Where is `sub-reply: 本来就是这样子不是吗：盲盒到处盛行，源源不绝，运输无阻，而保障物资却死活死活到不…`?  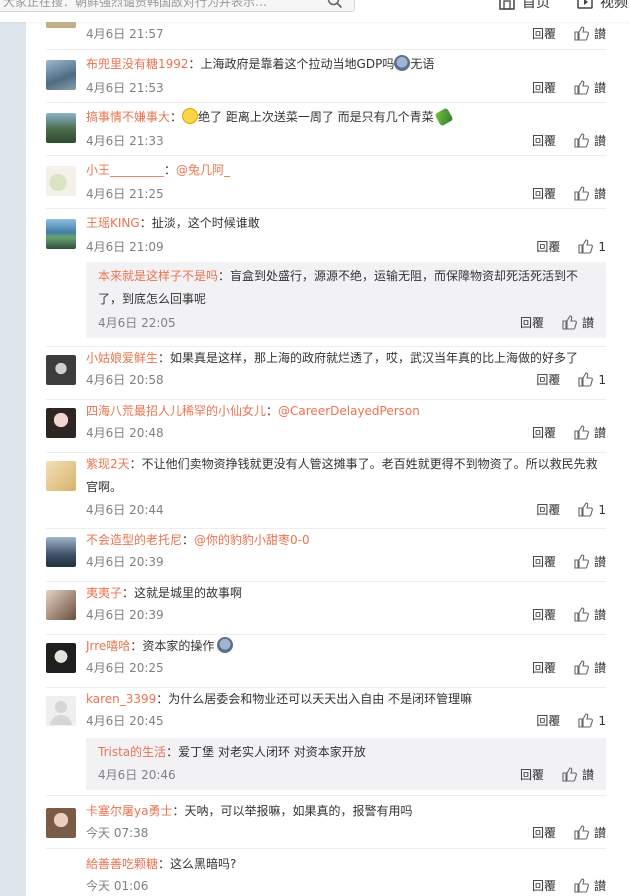 sub-reply: 本来就是这样子不是吗：盲盒到处盛行，源源不绝，运输无阻，而保障物资却死活死活到不… is located at coordinates (346, 300).